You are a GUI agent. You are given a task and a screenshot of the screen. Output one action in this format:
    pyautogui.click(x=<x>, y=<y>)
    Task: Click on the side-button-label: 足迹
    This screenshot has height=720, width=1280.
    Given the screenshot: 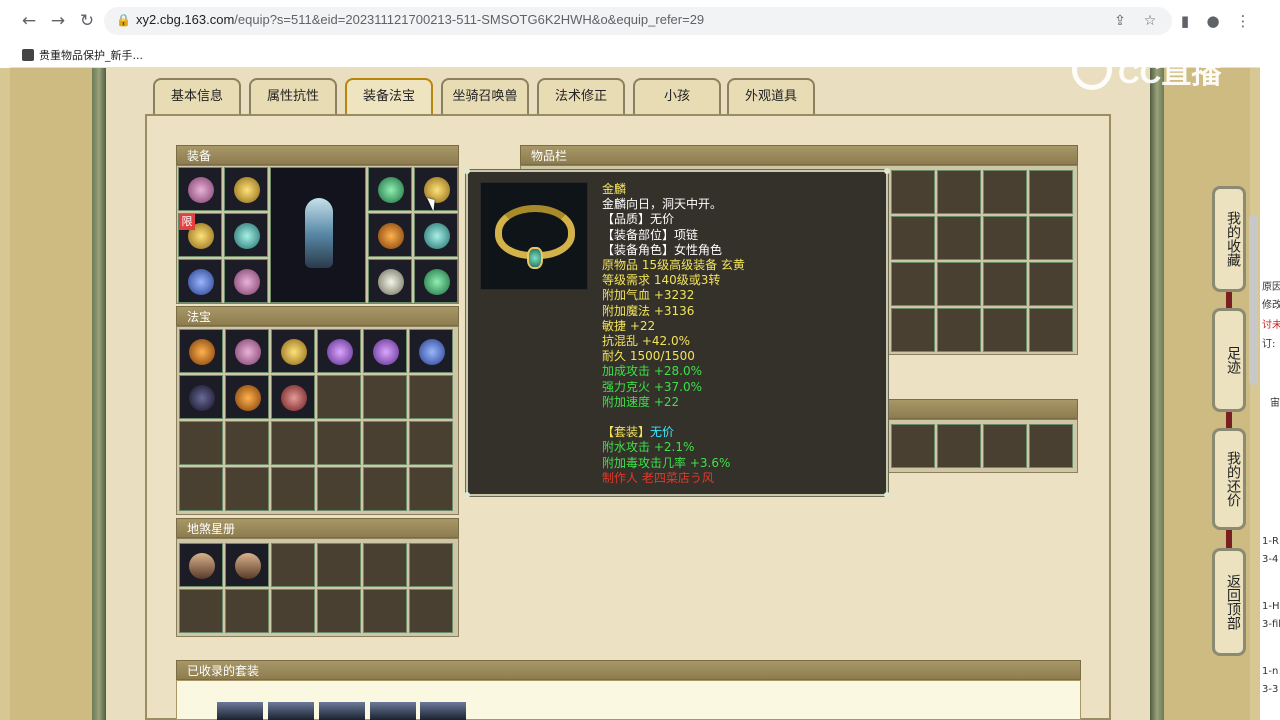 What is the action you would take?
    pyautogui.click(x=1233, y=360)
    